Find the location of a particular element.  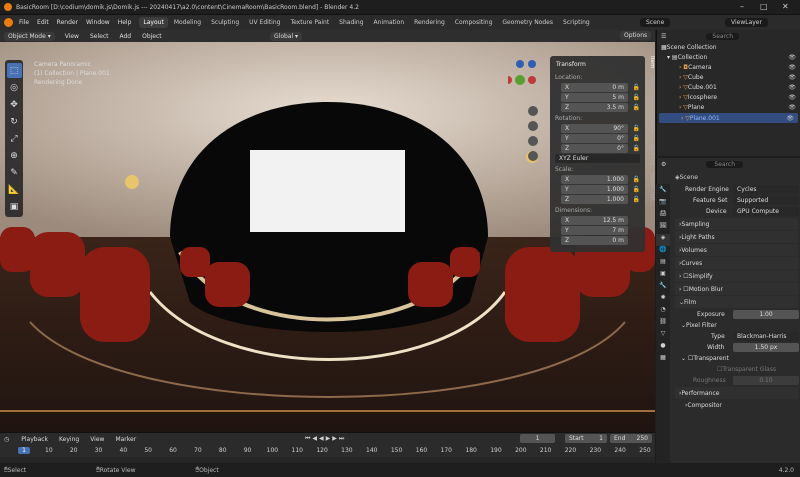

outliner-row-collection: ▾ ▤ Collection 👁 is located at coordinates (728, 57).